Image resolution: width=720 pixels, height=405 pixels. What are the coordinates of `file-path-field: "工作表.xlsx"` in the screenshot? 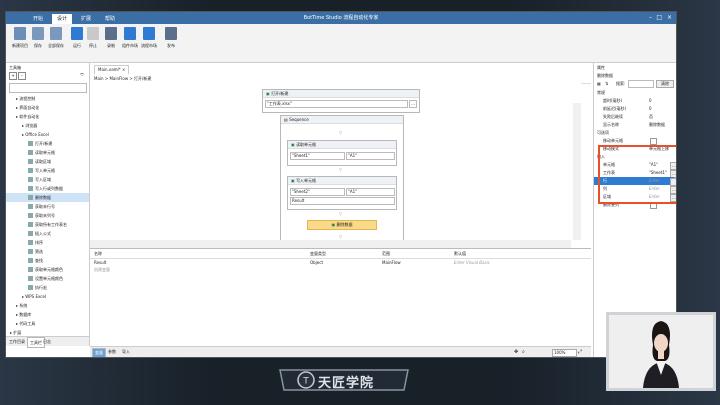 It's located at (336, 104).